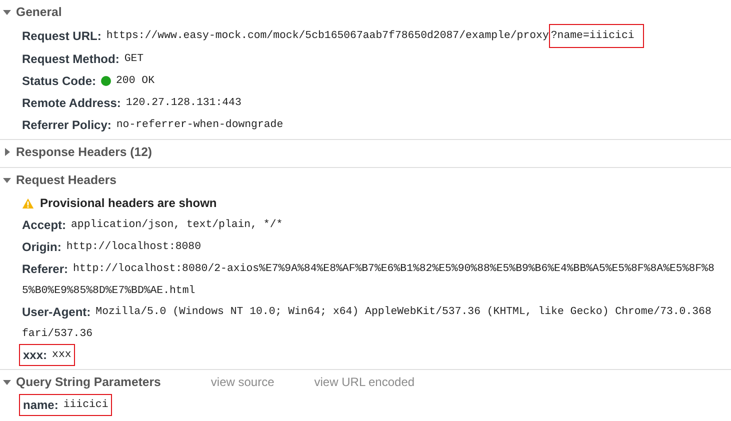  What do you see at coordinates (108, 291) in the screenshot?
I see `header-value-continuation: 5%B0%E9%85%8D%E7%BD%AE.html` at bounding box center [108, 291].